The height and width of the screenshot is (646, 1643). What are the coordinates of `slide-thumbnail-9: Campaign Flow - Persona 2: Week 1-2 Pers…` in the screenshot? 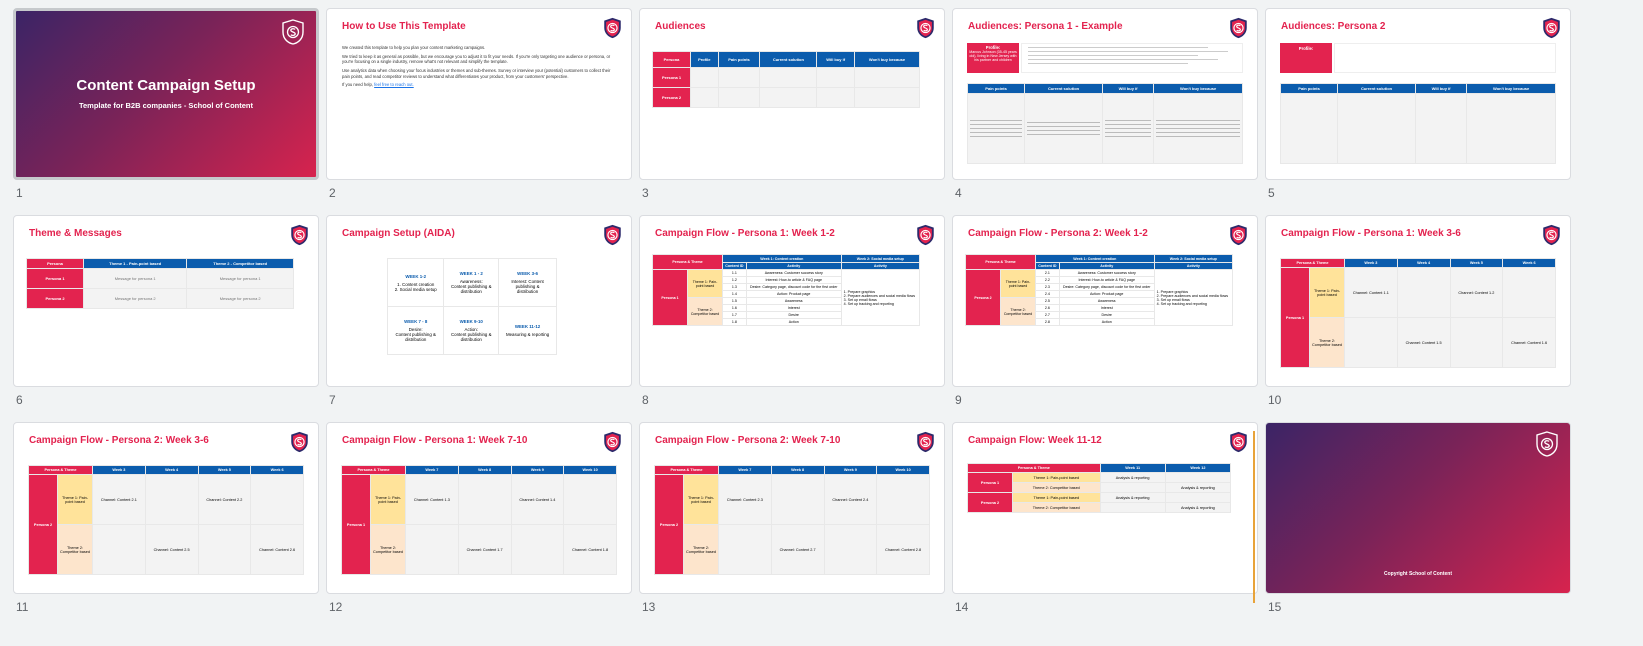 It's located at (1111, 313).